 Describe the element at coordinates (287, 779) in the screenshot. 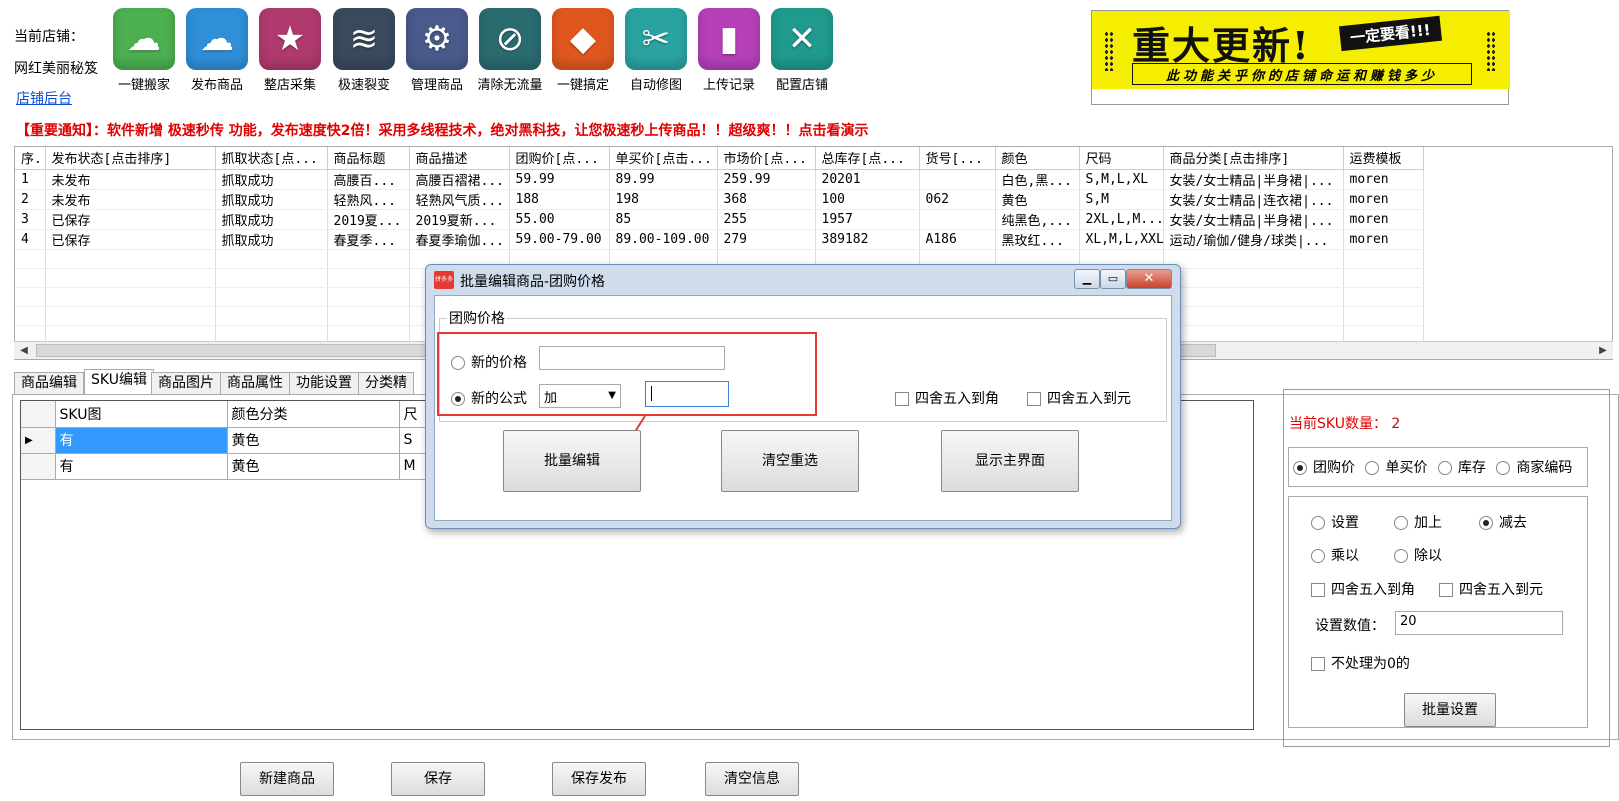

I see `new-product-button: 新建商品` at that location.